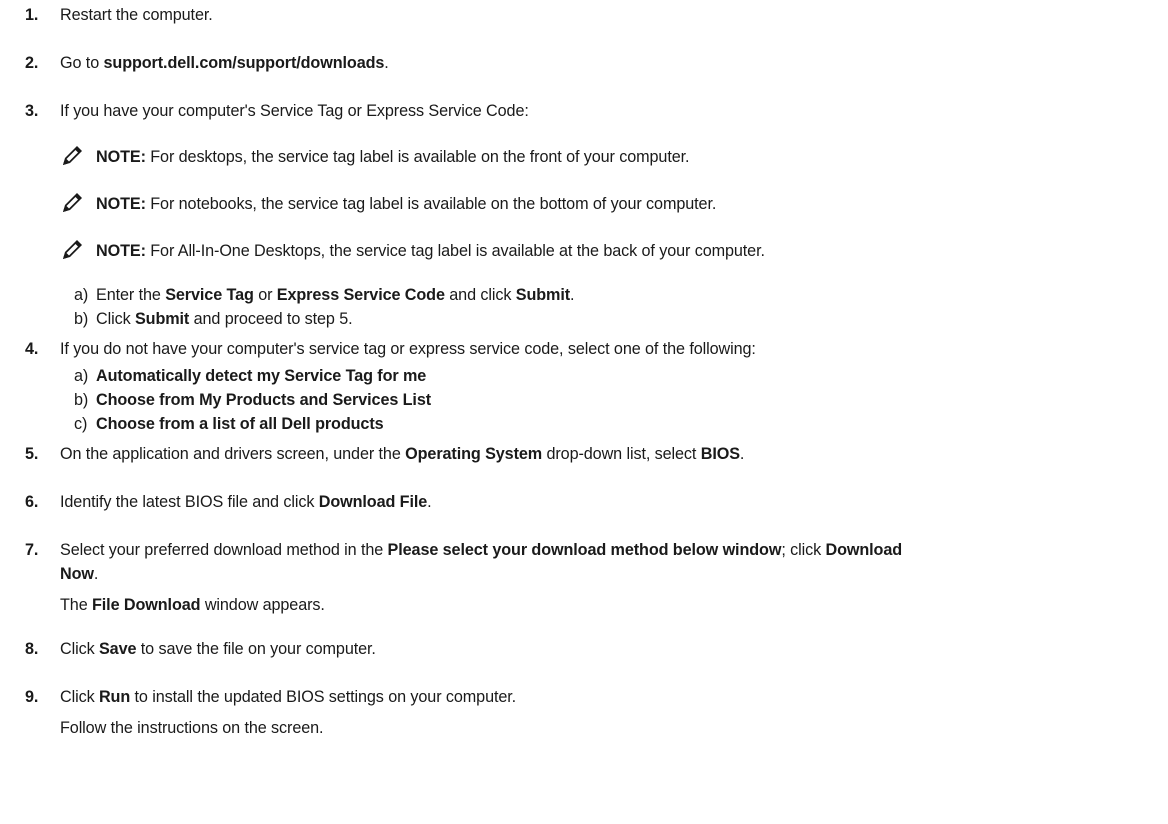  I want to click on step-number: 3., so click(32, 111).